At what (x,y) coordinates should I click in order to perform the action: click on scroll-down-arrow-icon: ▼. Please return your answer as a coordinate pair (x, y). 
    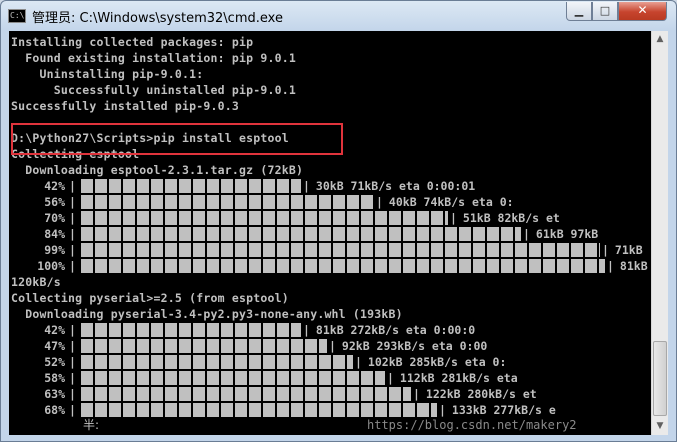
    Looking at the image, I should click on (660, 426).